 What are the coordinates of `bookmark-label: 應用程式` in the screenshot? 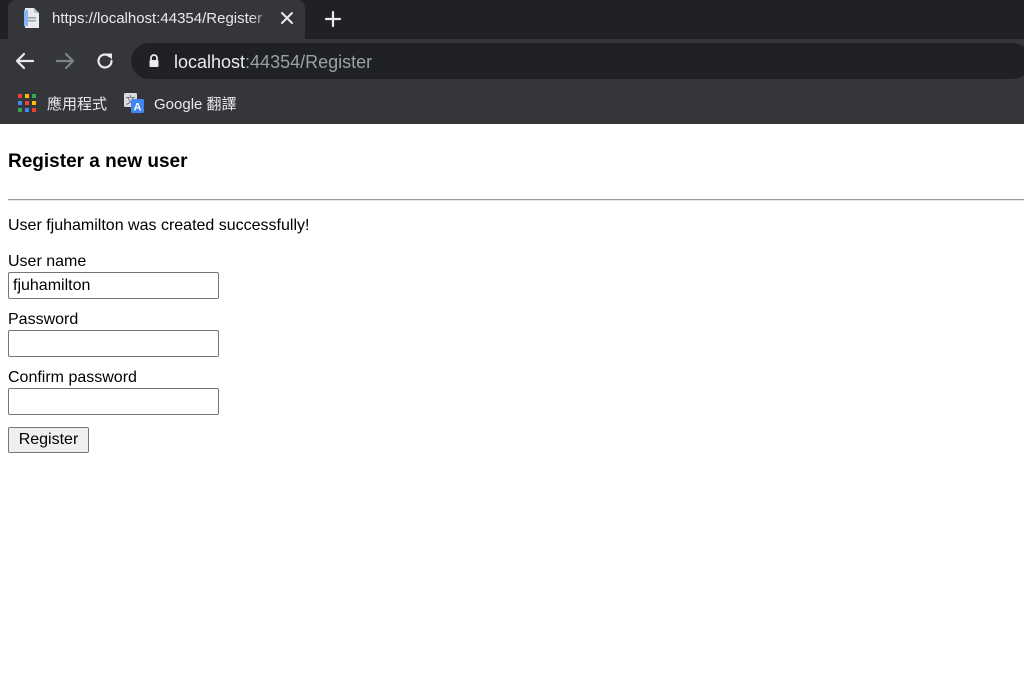 It's located at (77, 104).